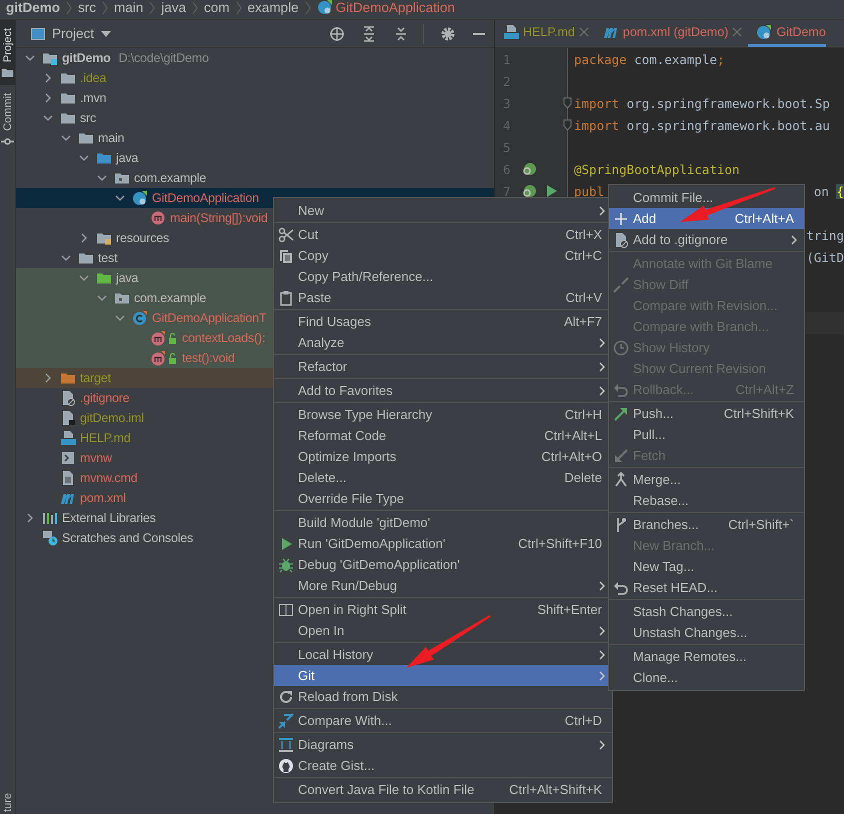 This screenshot has width=844, height=814. Describe the element at coordinates (443, 585) in the screenshot. I see `menu-item: More Run/Debug` at that location.